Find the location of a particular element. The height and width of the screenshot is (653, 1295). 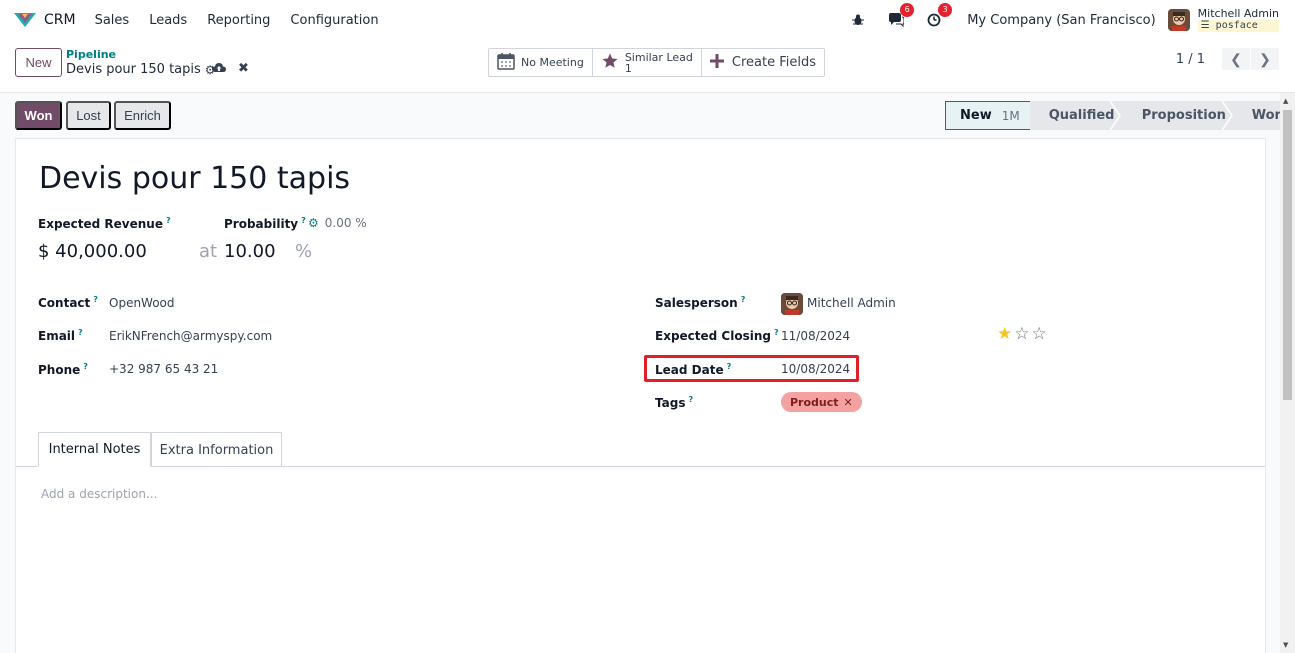

page-scrollbar: ▲ ▼ is located at coordinates (1287, 373).